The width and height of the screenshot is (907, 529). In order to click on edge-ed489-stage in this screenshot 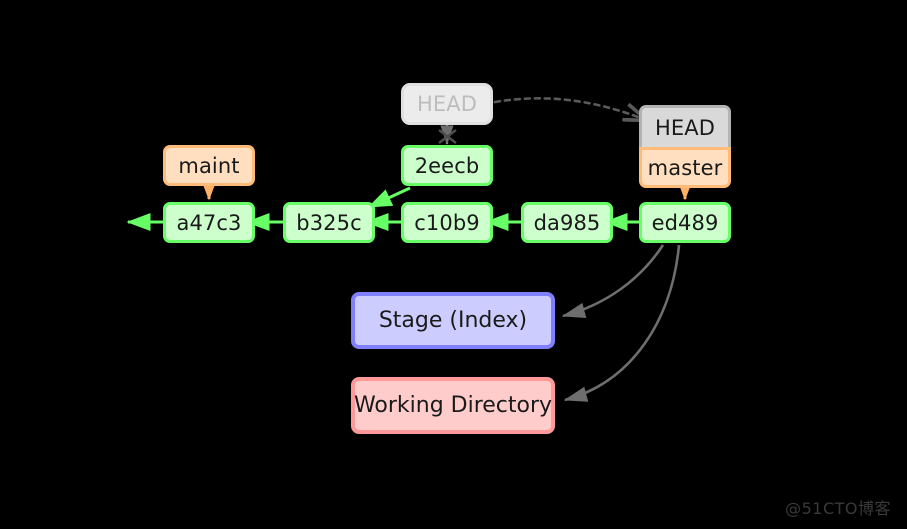, I will do `click(613, 281)`.